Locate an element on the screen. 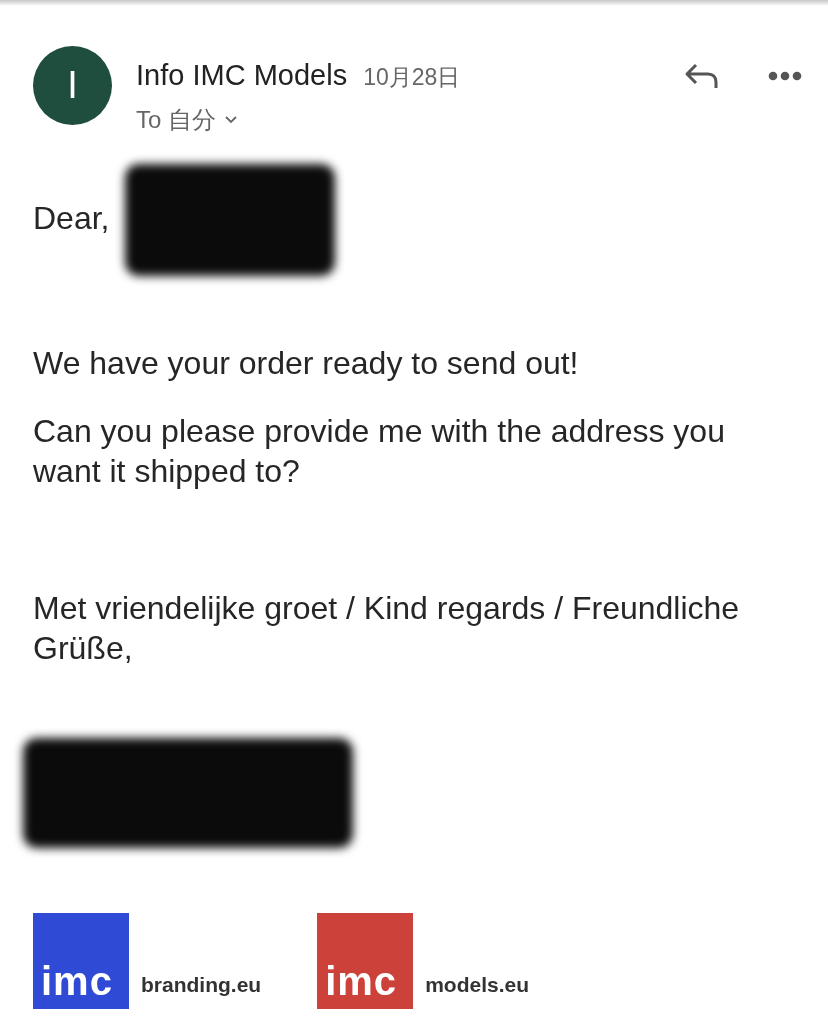 The image size is (828, 1026). logo-domain: models.eu is located at coordinates (477, 984).